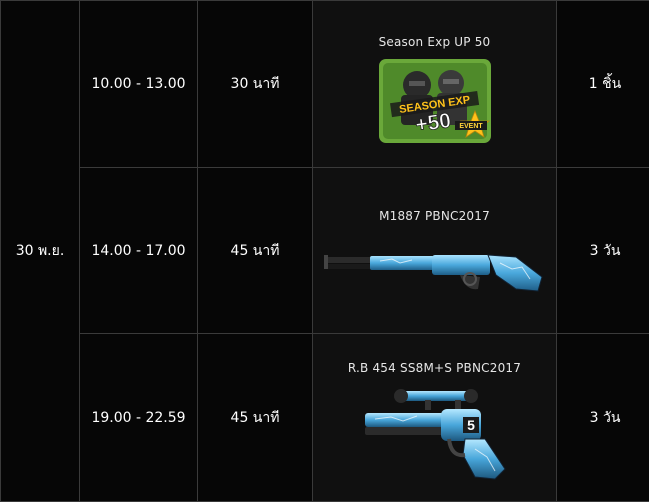 The width and height of the screenshot is (649, 502). Describe the element at coordinates (40, 251) in the screenshot. I see `date-cell: 30 พ.ย.` at that location.